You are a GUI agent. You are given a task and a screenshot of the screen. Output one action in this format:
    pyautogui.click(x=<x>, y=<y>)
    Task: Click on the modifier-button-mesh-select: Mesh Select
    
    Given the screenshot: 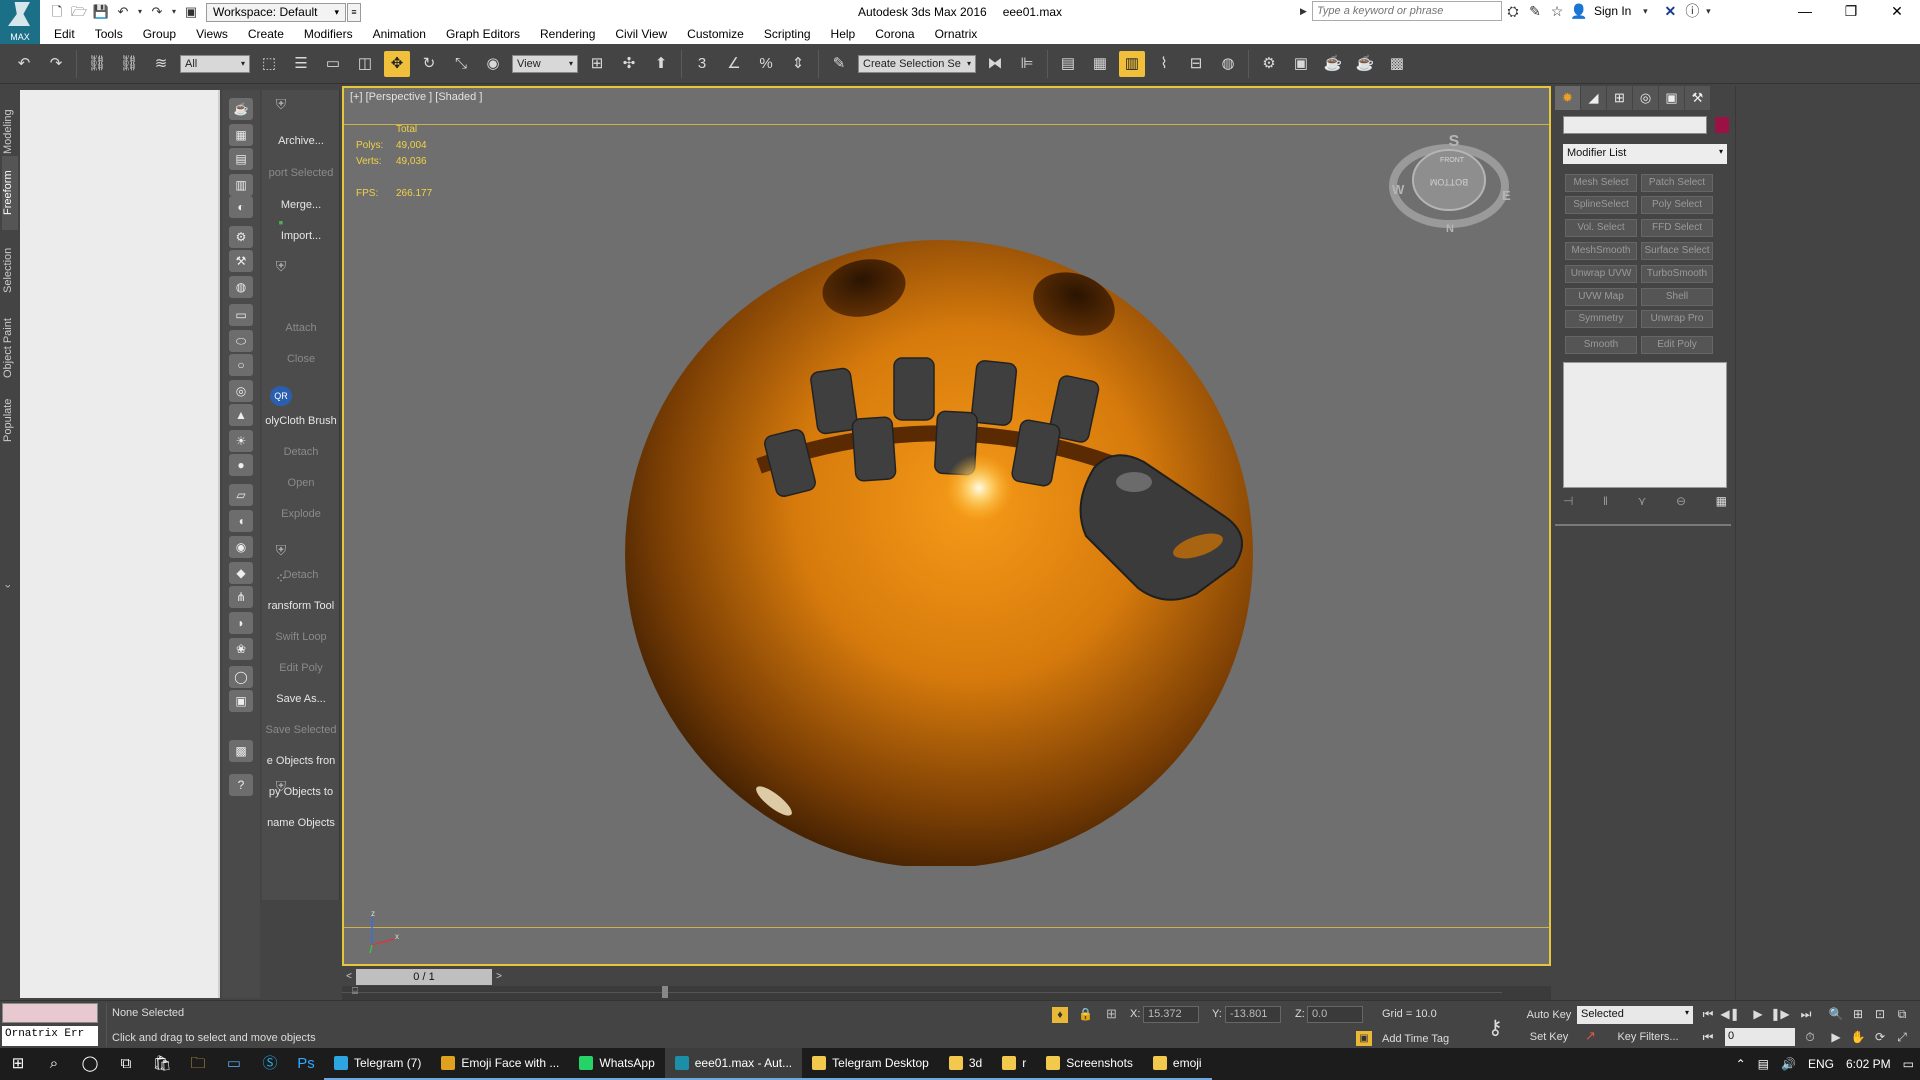 What is the action you would take?
    pyautogui.click(x=1601, y=183)
    